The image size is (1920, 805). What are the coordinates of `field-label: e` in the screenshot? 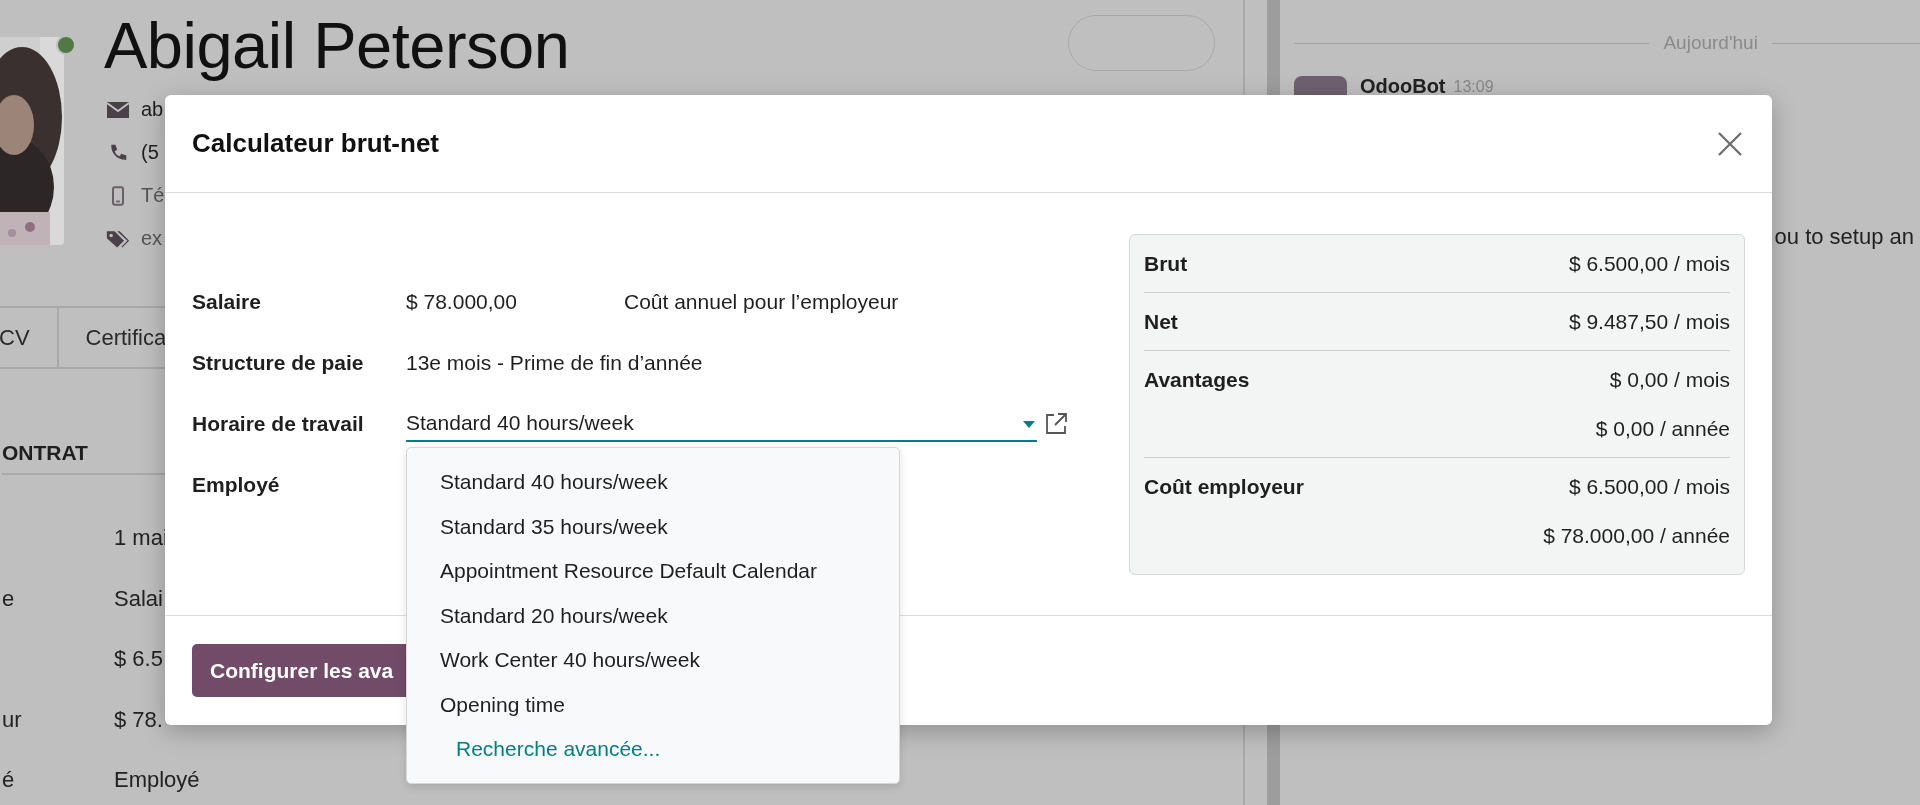 It's located at (8, 598).